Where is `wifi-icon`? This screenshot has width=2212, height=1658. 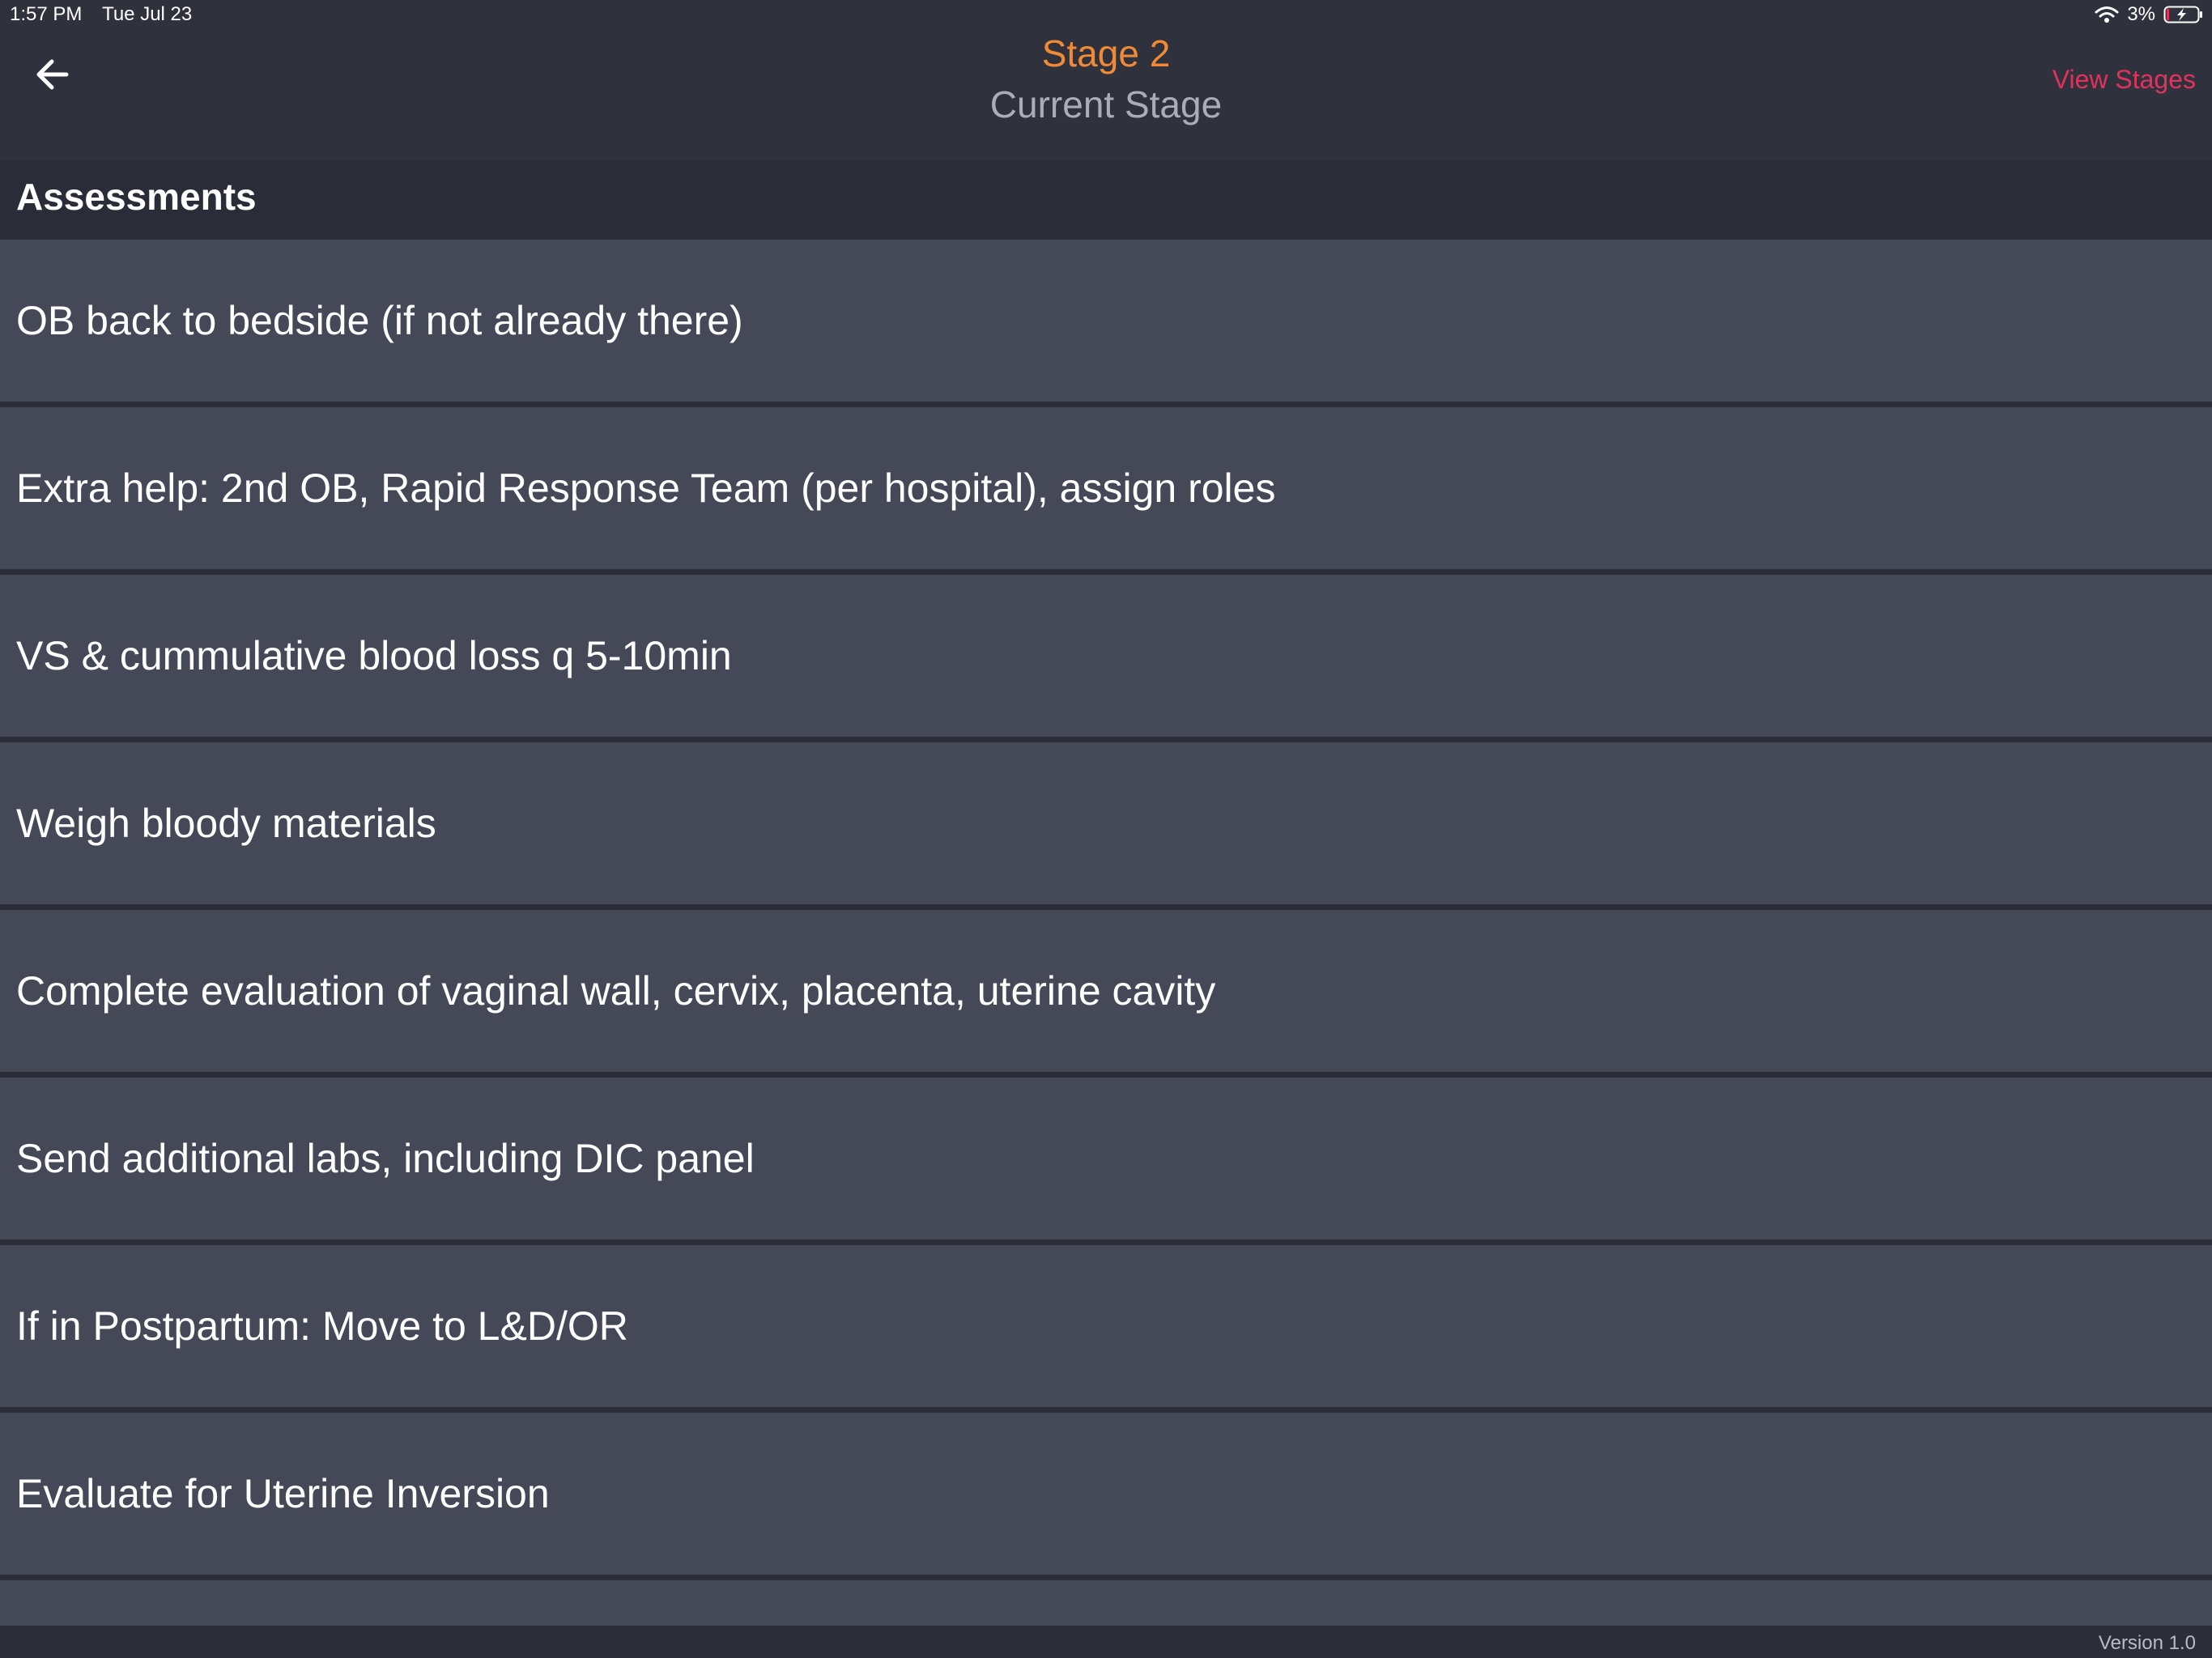 wifi-icon is located at coordinates (2107, 14).